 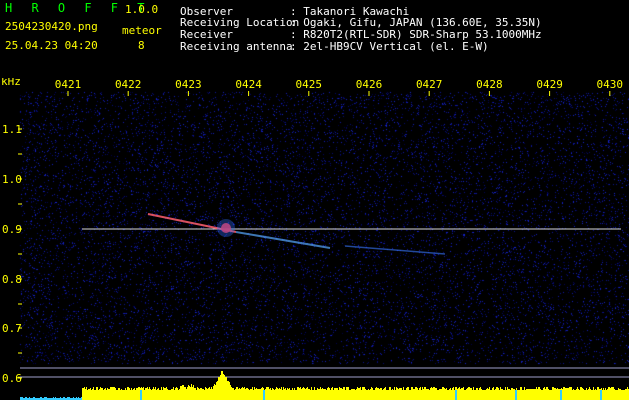 I want to click on meteor-label: meteor, so click(x=142, y=30).